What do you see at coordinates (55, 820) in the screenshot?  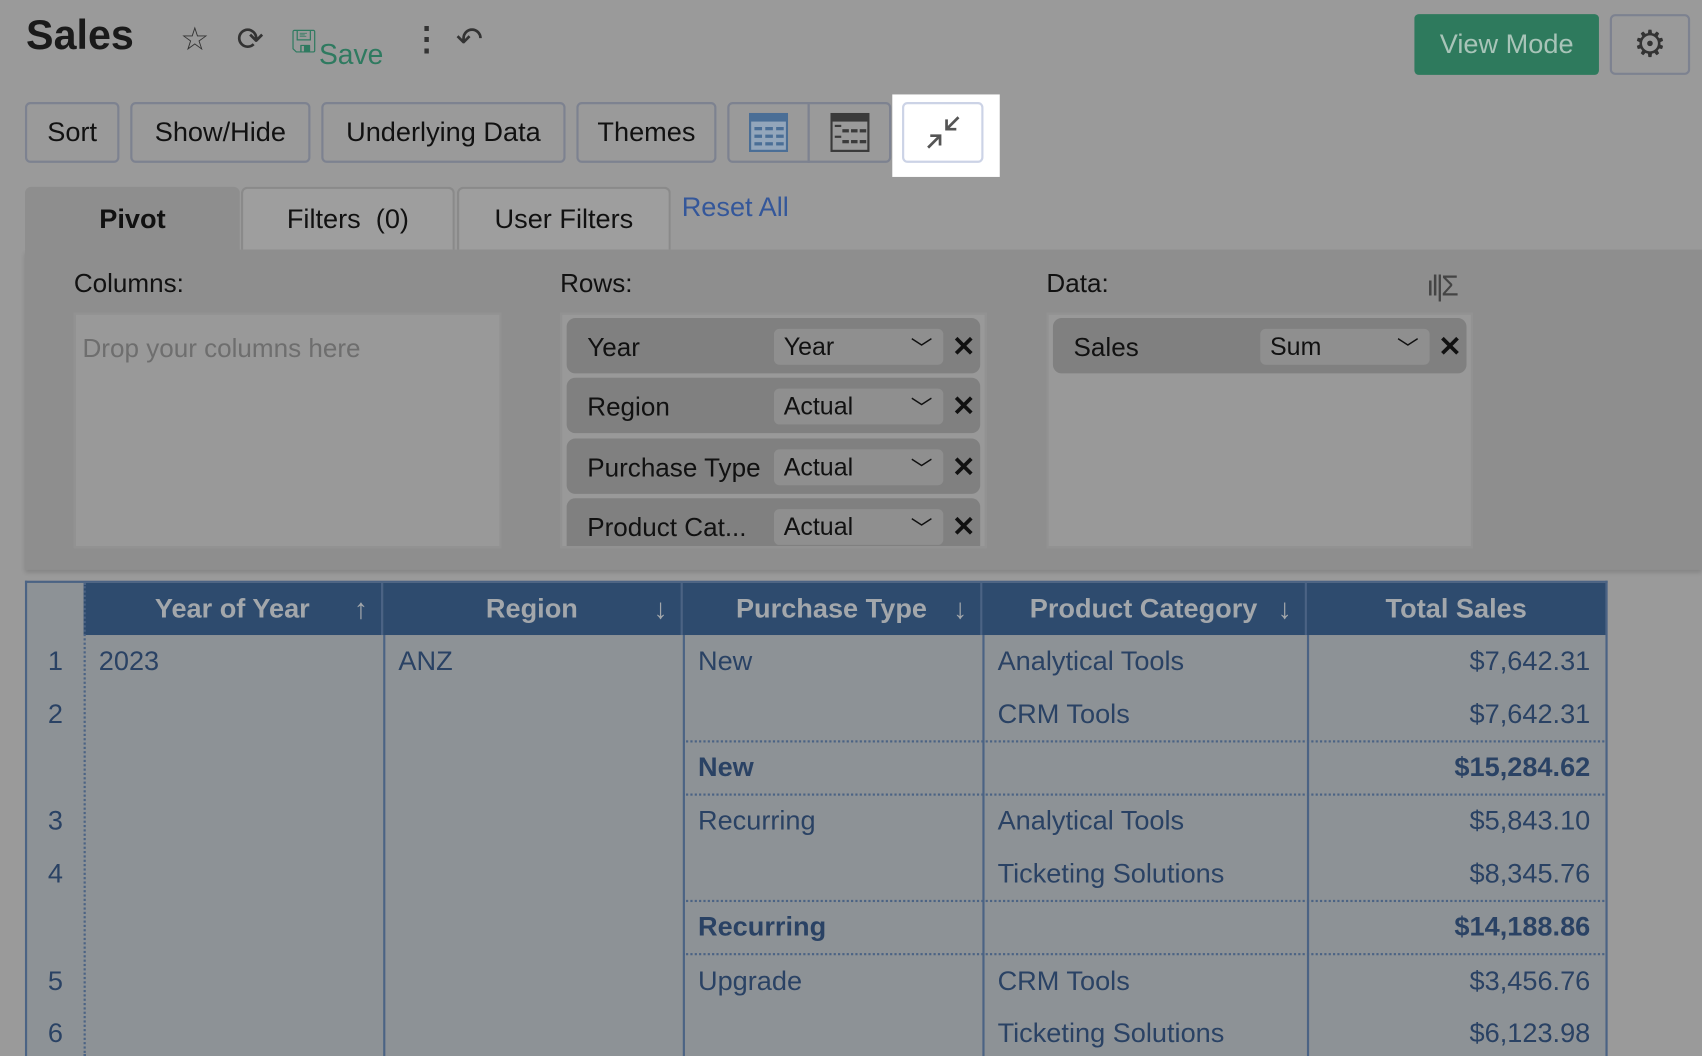 I see `row-number: 3` at bounding box center [55, 820].